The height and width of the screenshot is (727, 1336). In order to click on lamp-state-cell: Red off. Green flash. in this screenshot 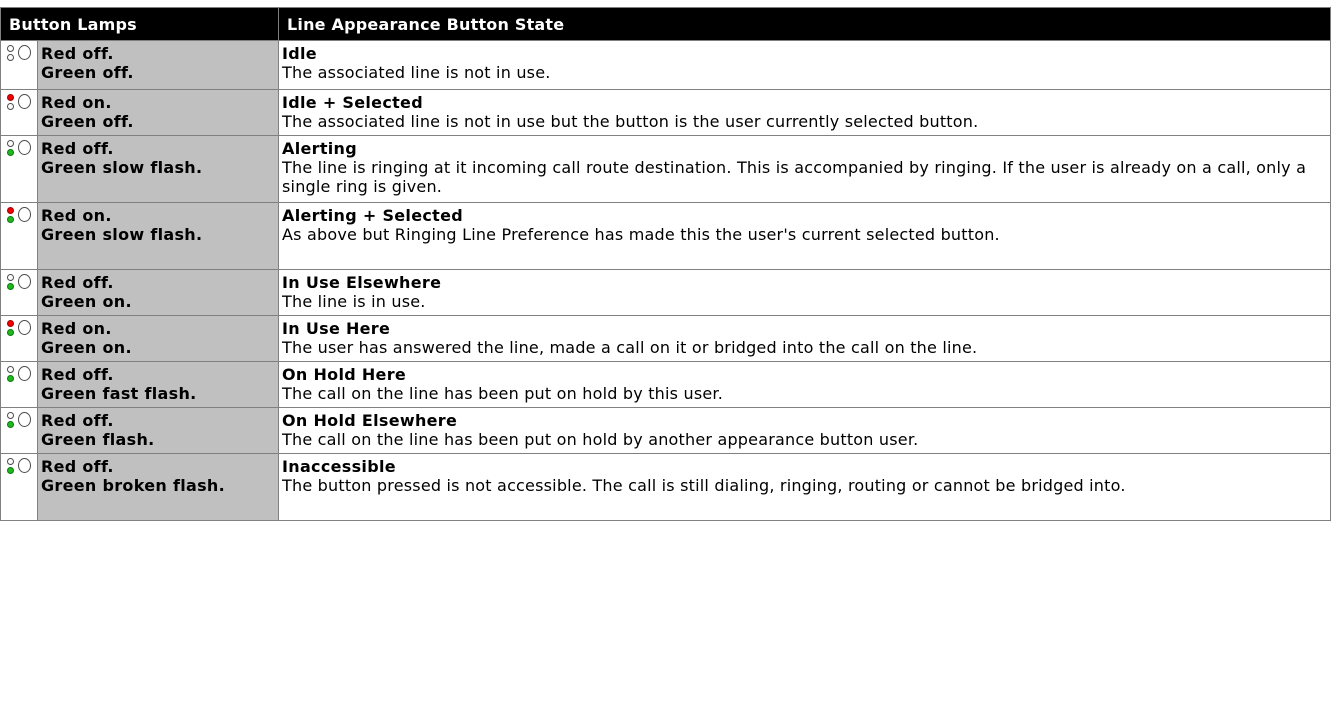, I will do `click(158, 430)`.